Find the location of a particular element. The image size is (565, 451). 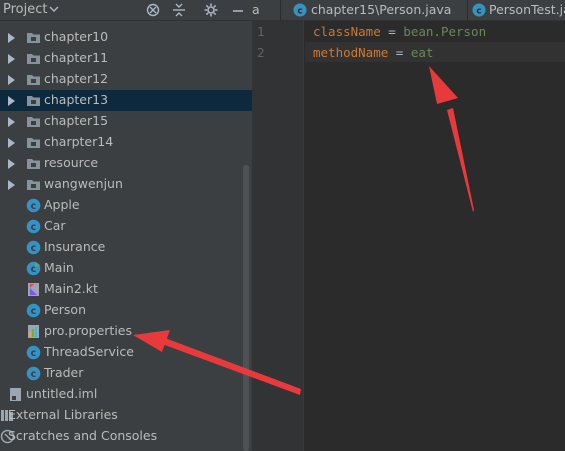

tab-persontest-java: c PersonTest.ja is located at coordinates (516, 10).